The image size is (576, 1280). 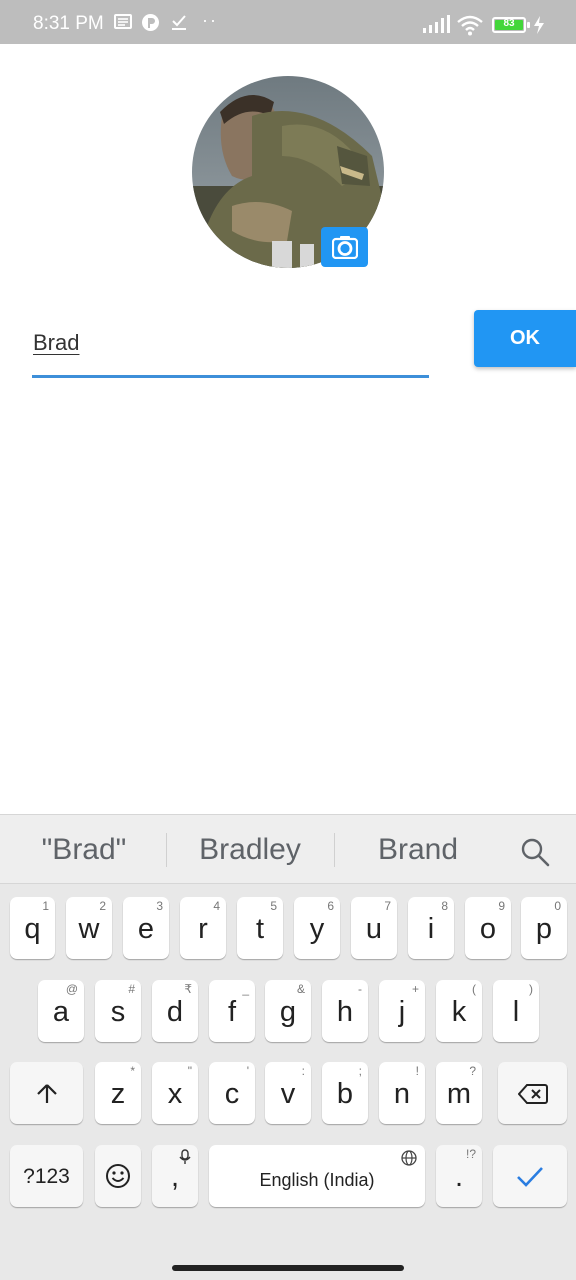 I want to click on key-h: h-, so click(x=345, y=1011).